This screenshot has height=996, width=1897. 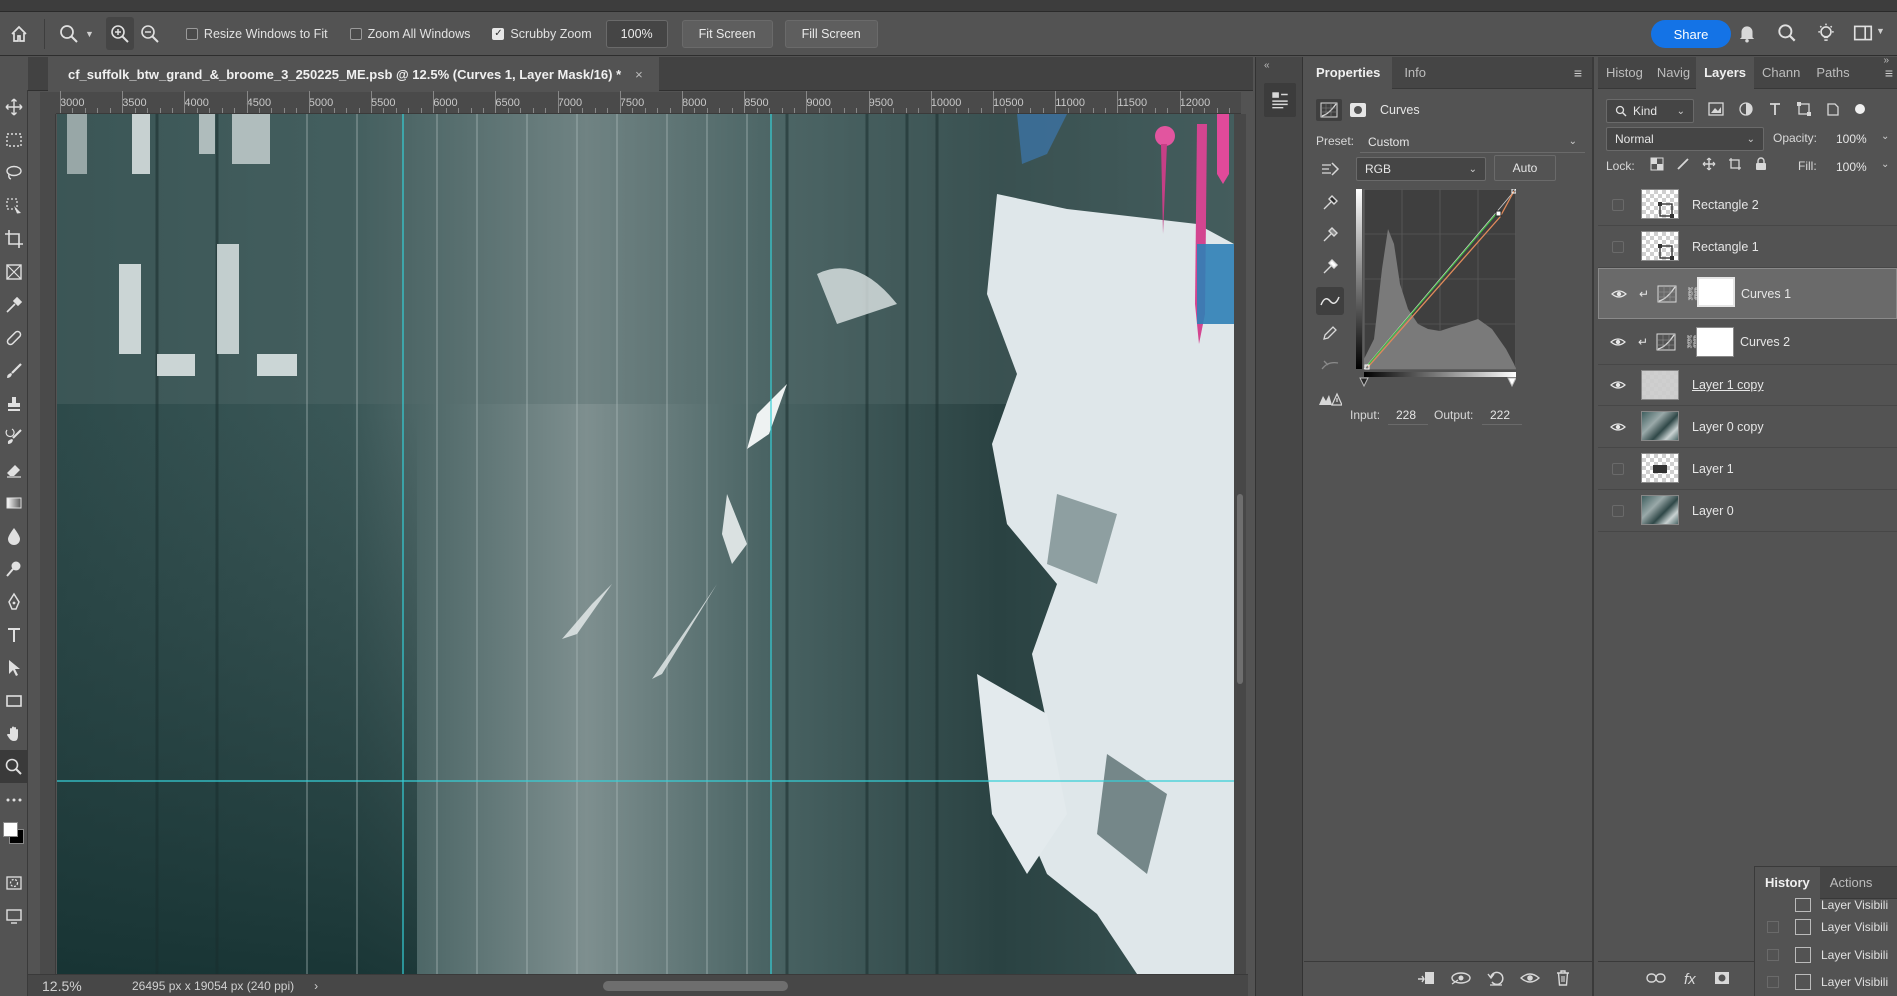 What do you see at coordinates (14, 841) in the screenshot?
I see `color-swatches` at bounding box center [14, 841].